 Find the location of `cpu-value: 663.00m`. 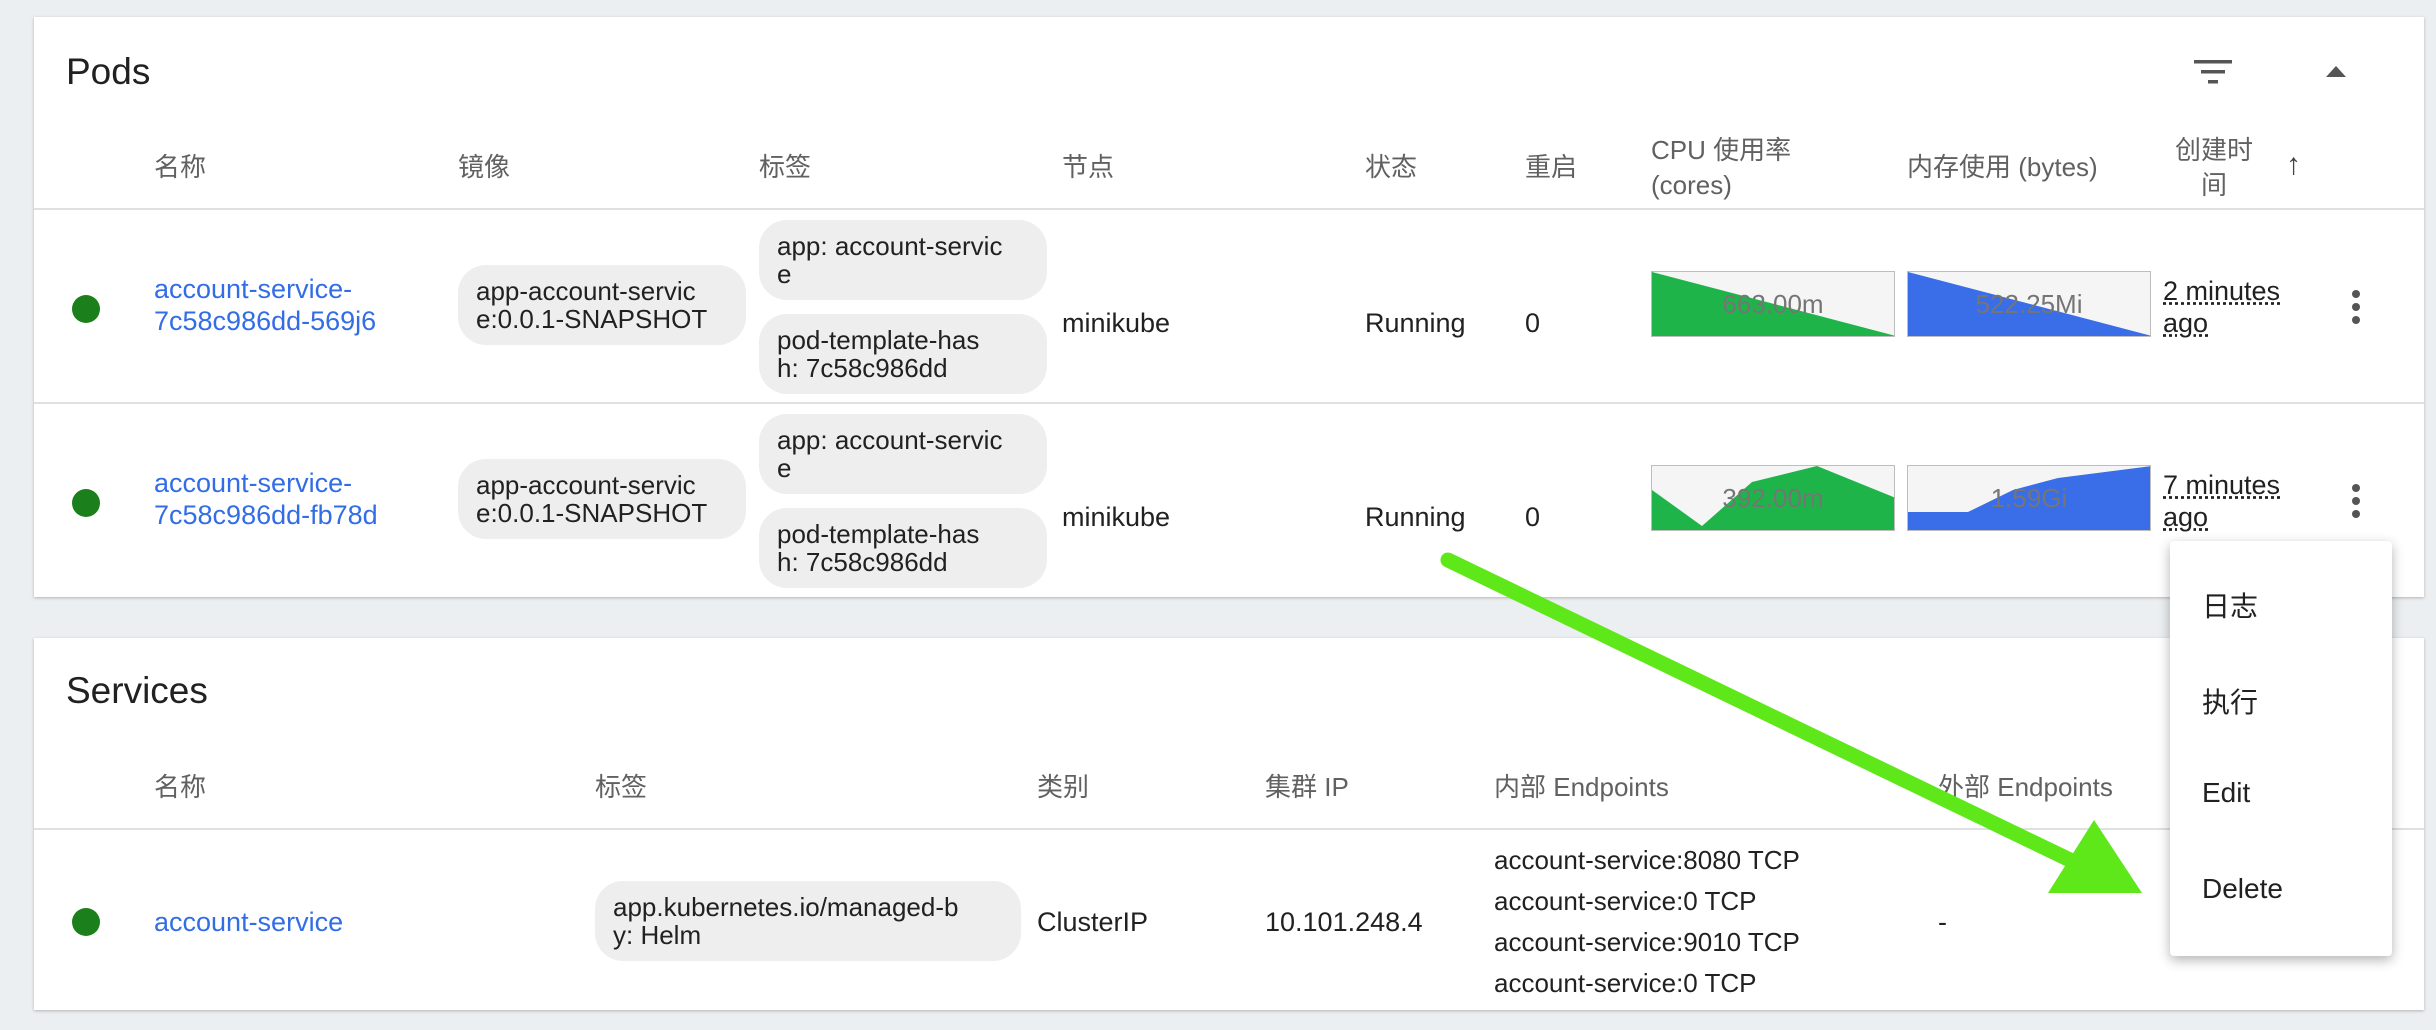

cpu-value: 663.00m is located at coordinates (1773, 304).